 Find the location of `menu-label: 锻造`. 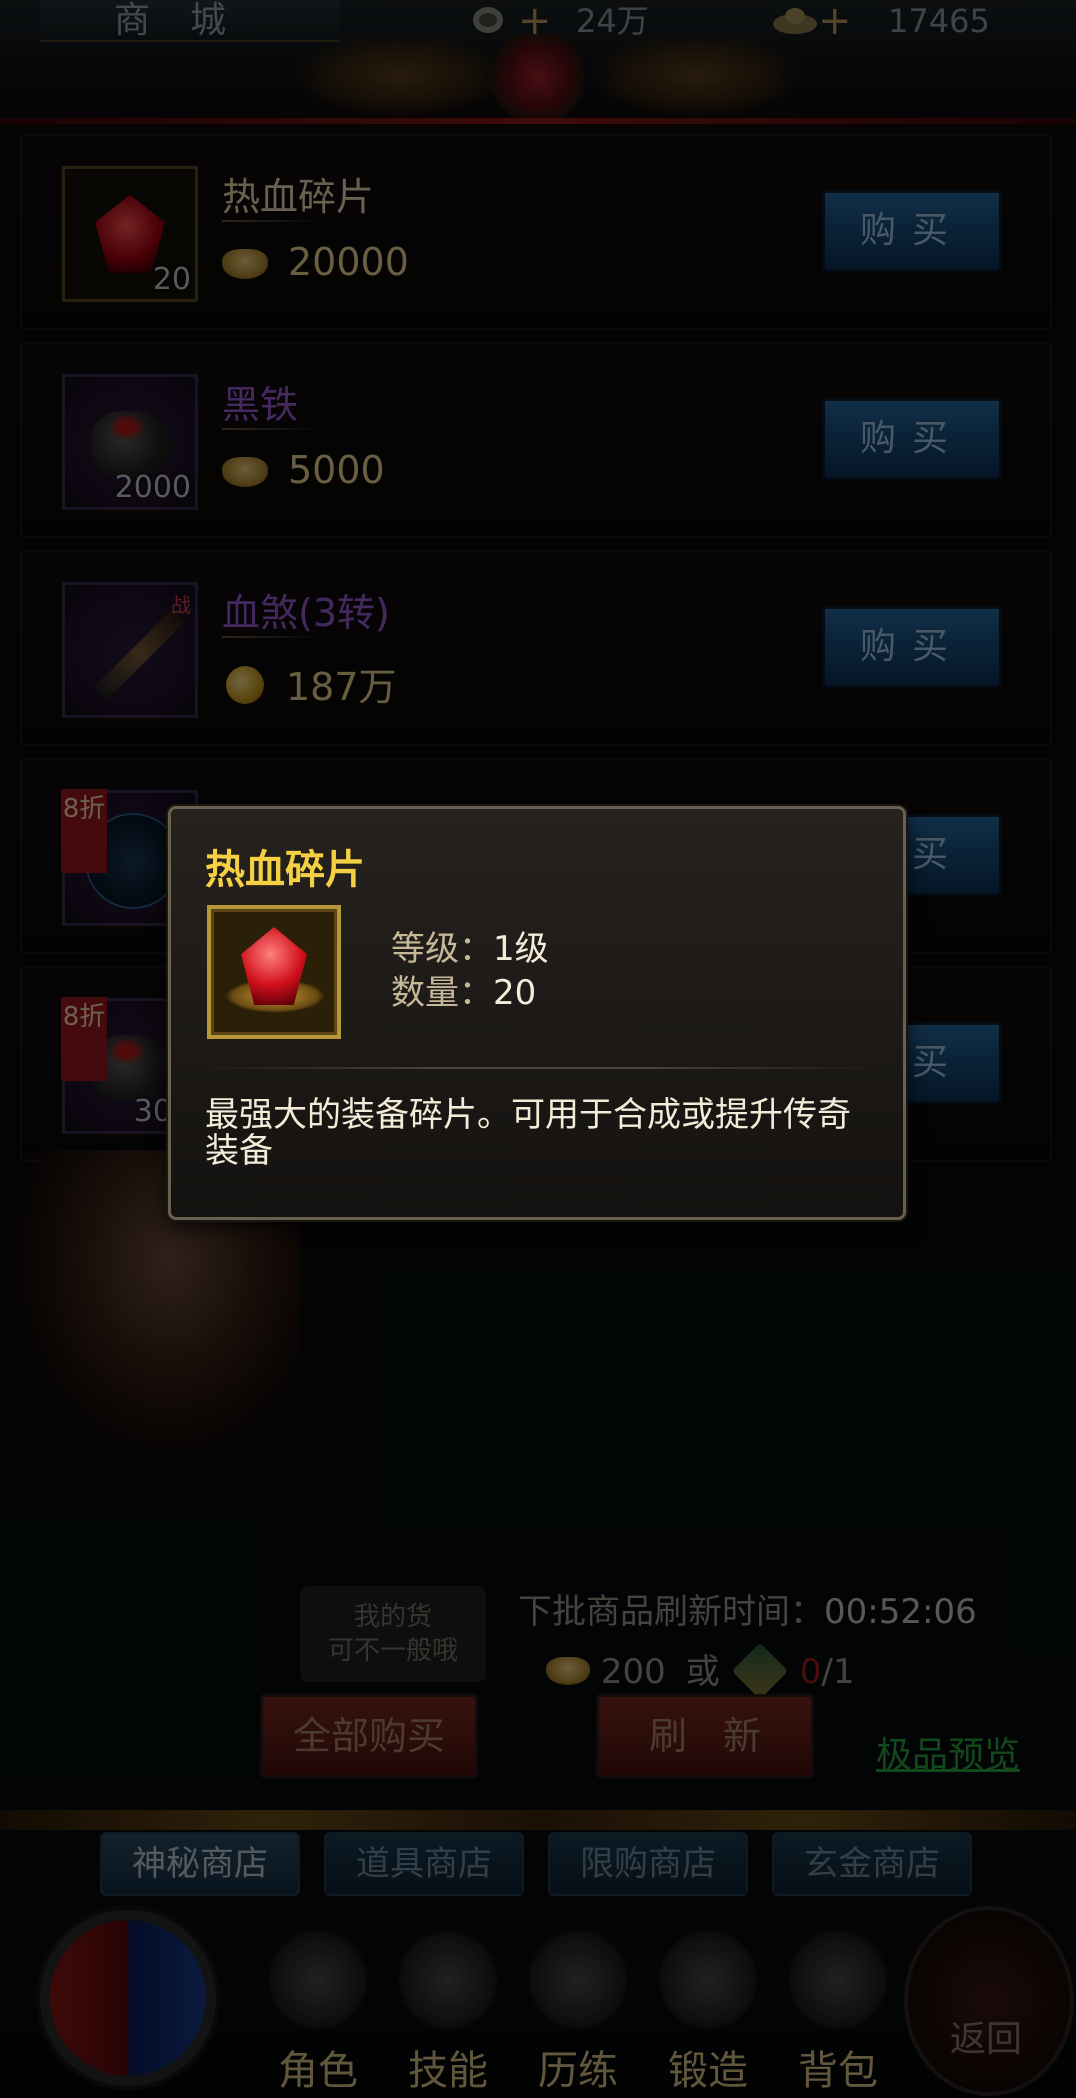

menu-label: 锻造 is located at coordinates (708, 2071).